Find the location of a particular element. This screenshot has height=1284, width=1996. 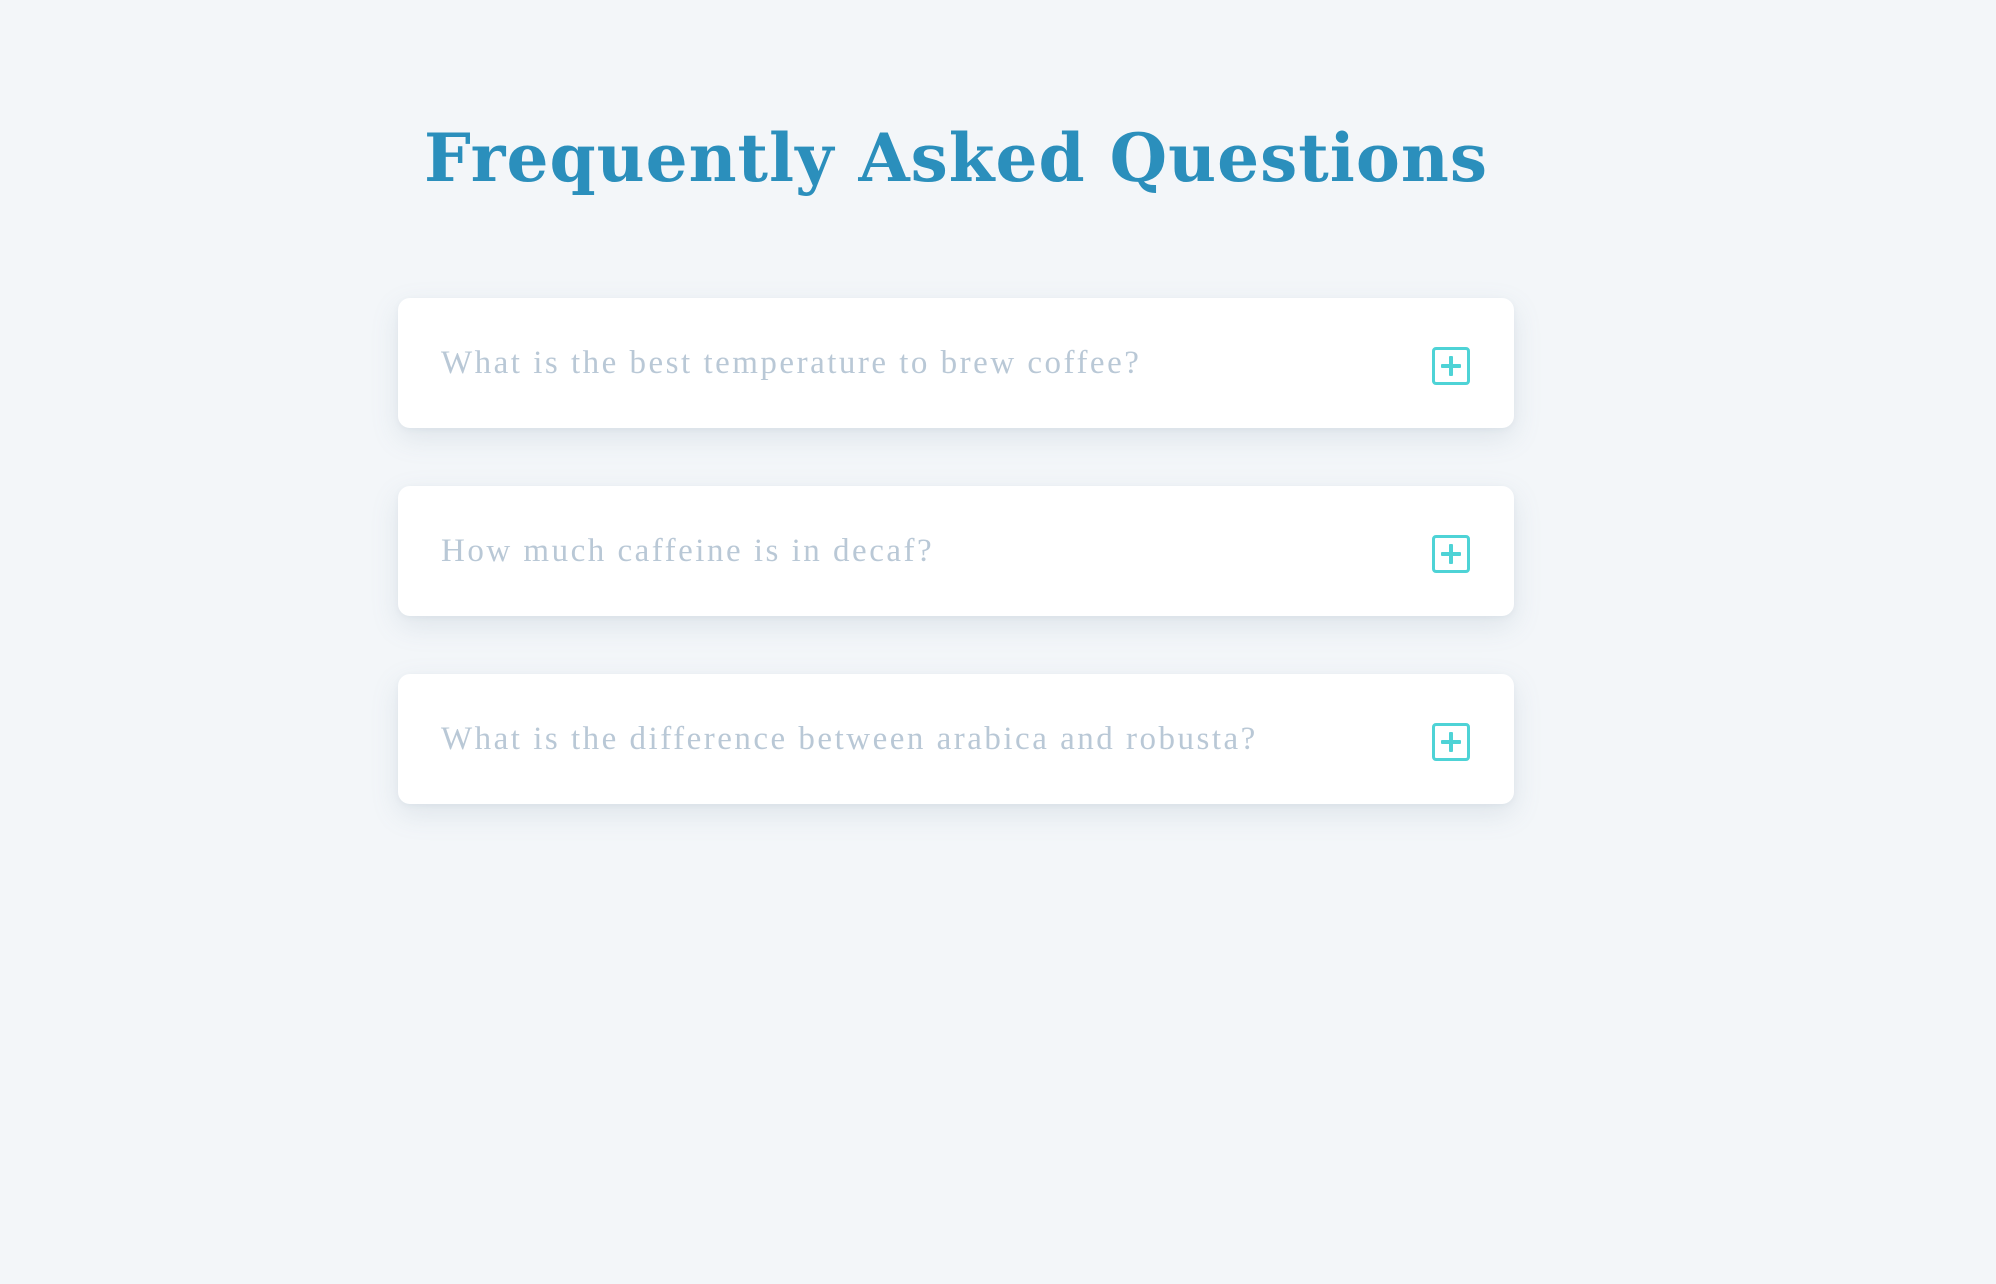

page-title: Frequently Asked Questions is located at coordinates (956, 158).